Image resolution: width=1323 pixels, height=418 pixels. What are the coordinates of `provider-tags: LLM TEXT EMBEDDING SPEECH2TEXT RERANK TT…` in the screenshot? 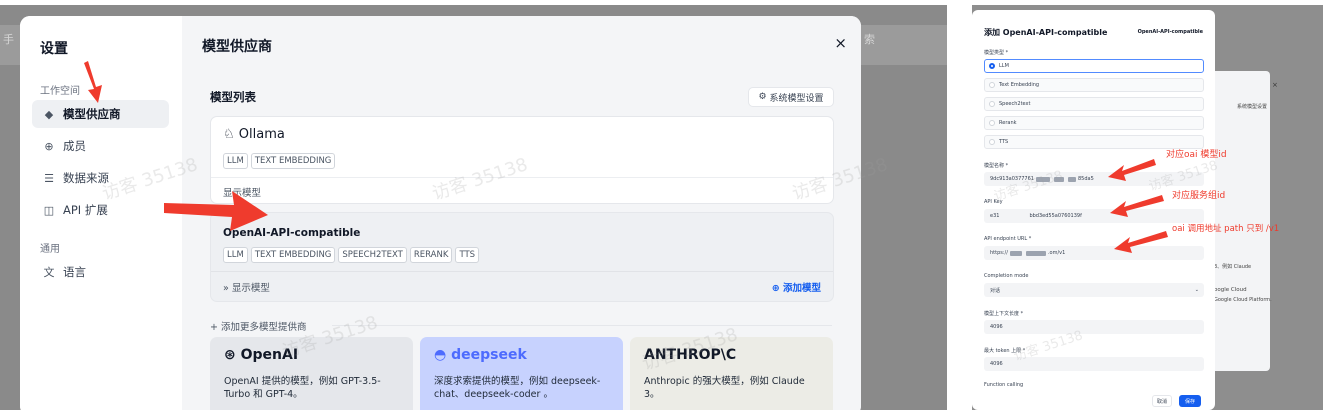 It's located at (351, 255).